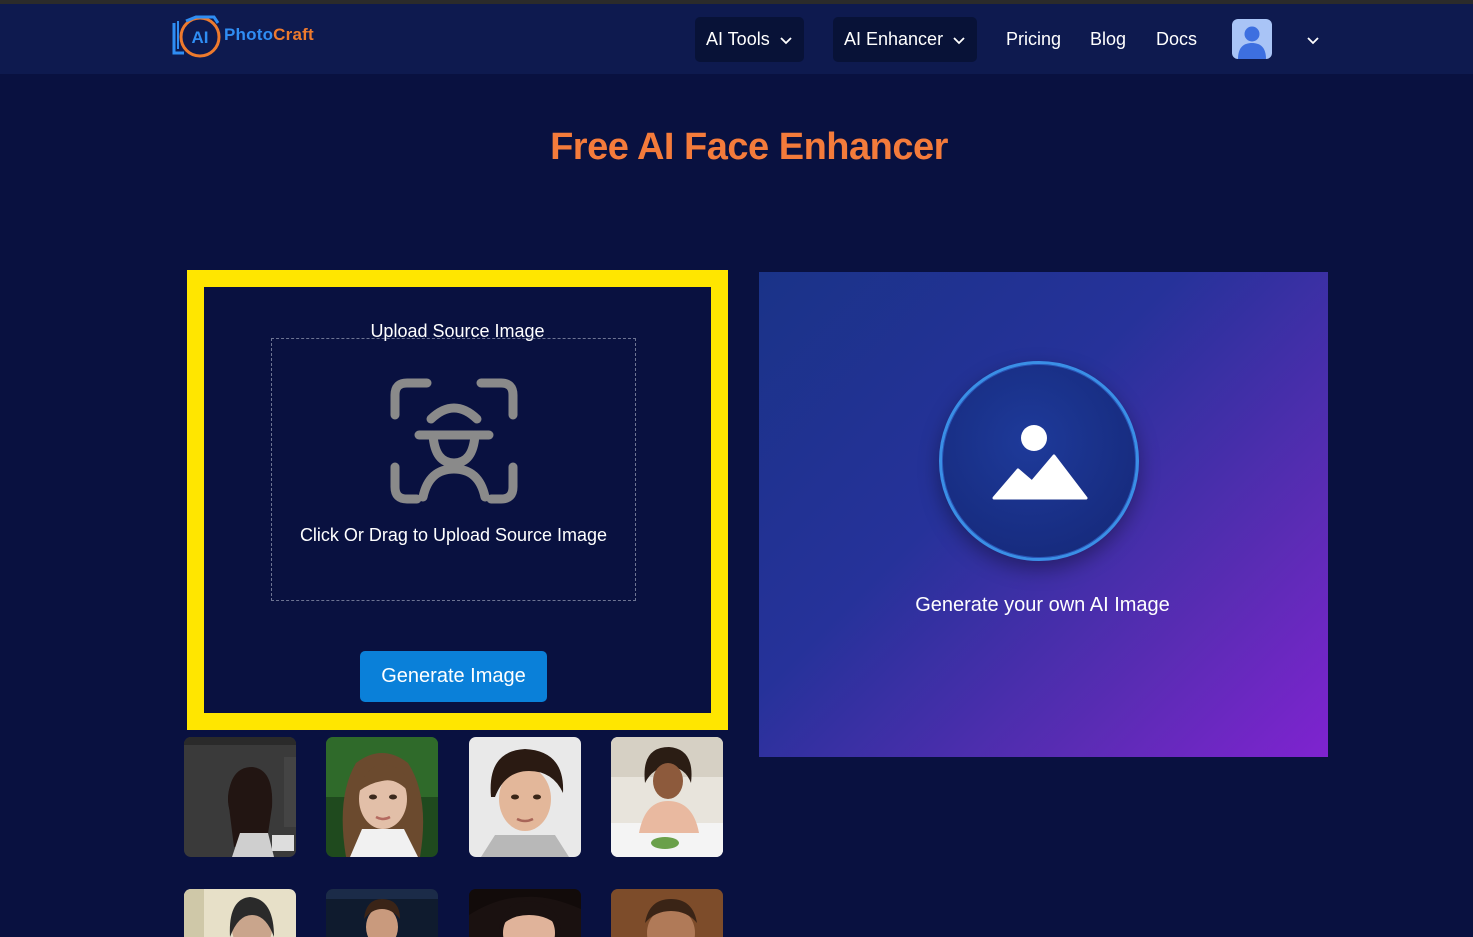 The height and width of the screenshot is (937, 1473). I want to click on nav-docs-link: Docs, so click(1176, 39).